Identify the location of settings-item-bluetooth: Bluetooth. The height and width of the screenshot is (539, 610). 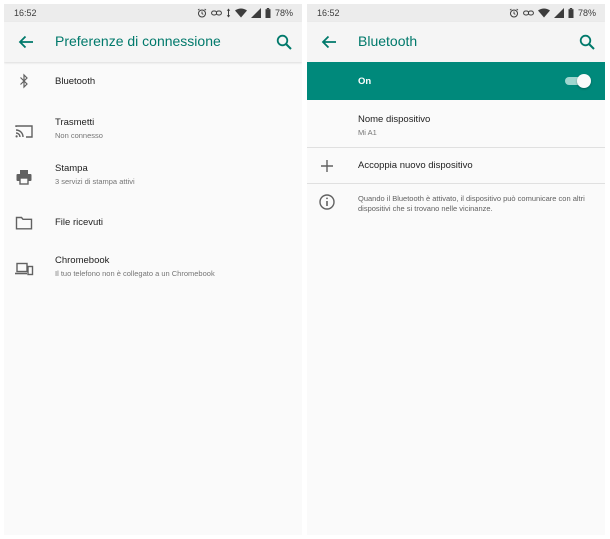
(153, 88).